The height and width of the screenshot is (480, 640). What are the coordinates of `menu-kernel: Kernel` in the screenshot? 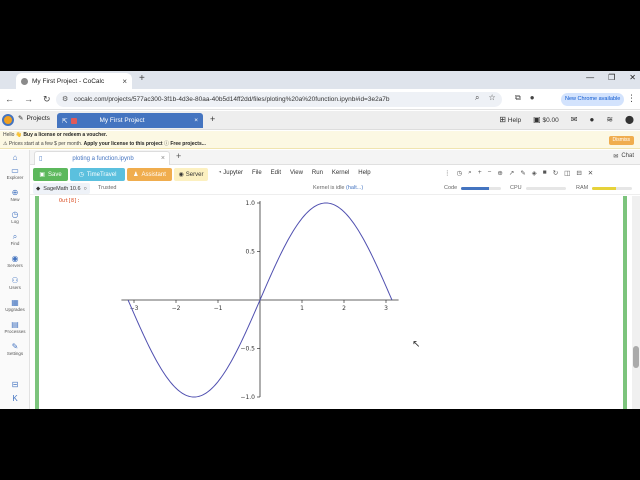 It's located at (340, 173).